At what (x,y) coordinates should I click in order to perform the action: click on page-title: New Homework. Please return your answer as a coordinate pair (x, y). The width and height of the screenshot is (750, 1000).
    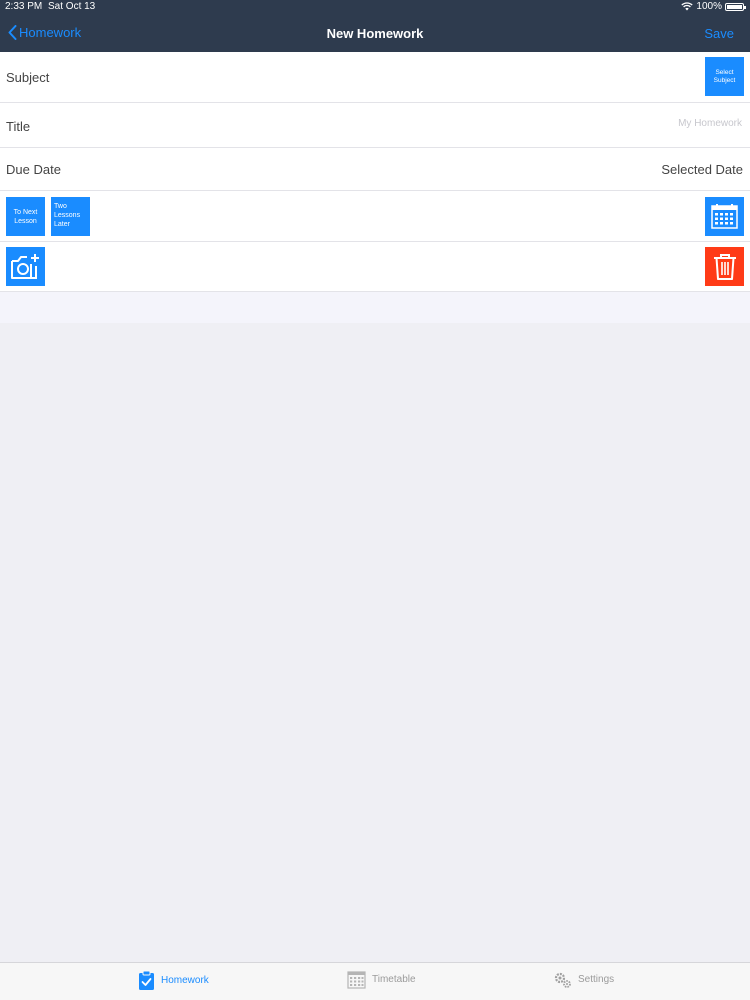
    Looking at the image, I should click on (375, 33).